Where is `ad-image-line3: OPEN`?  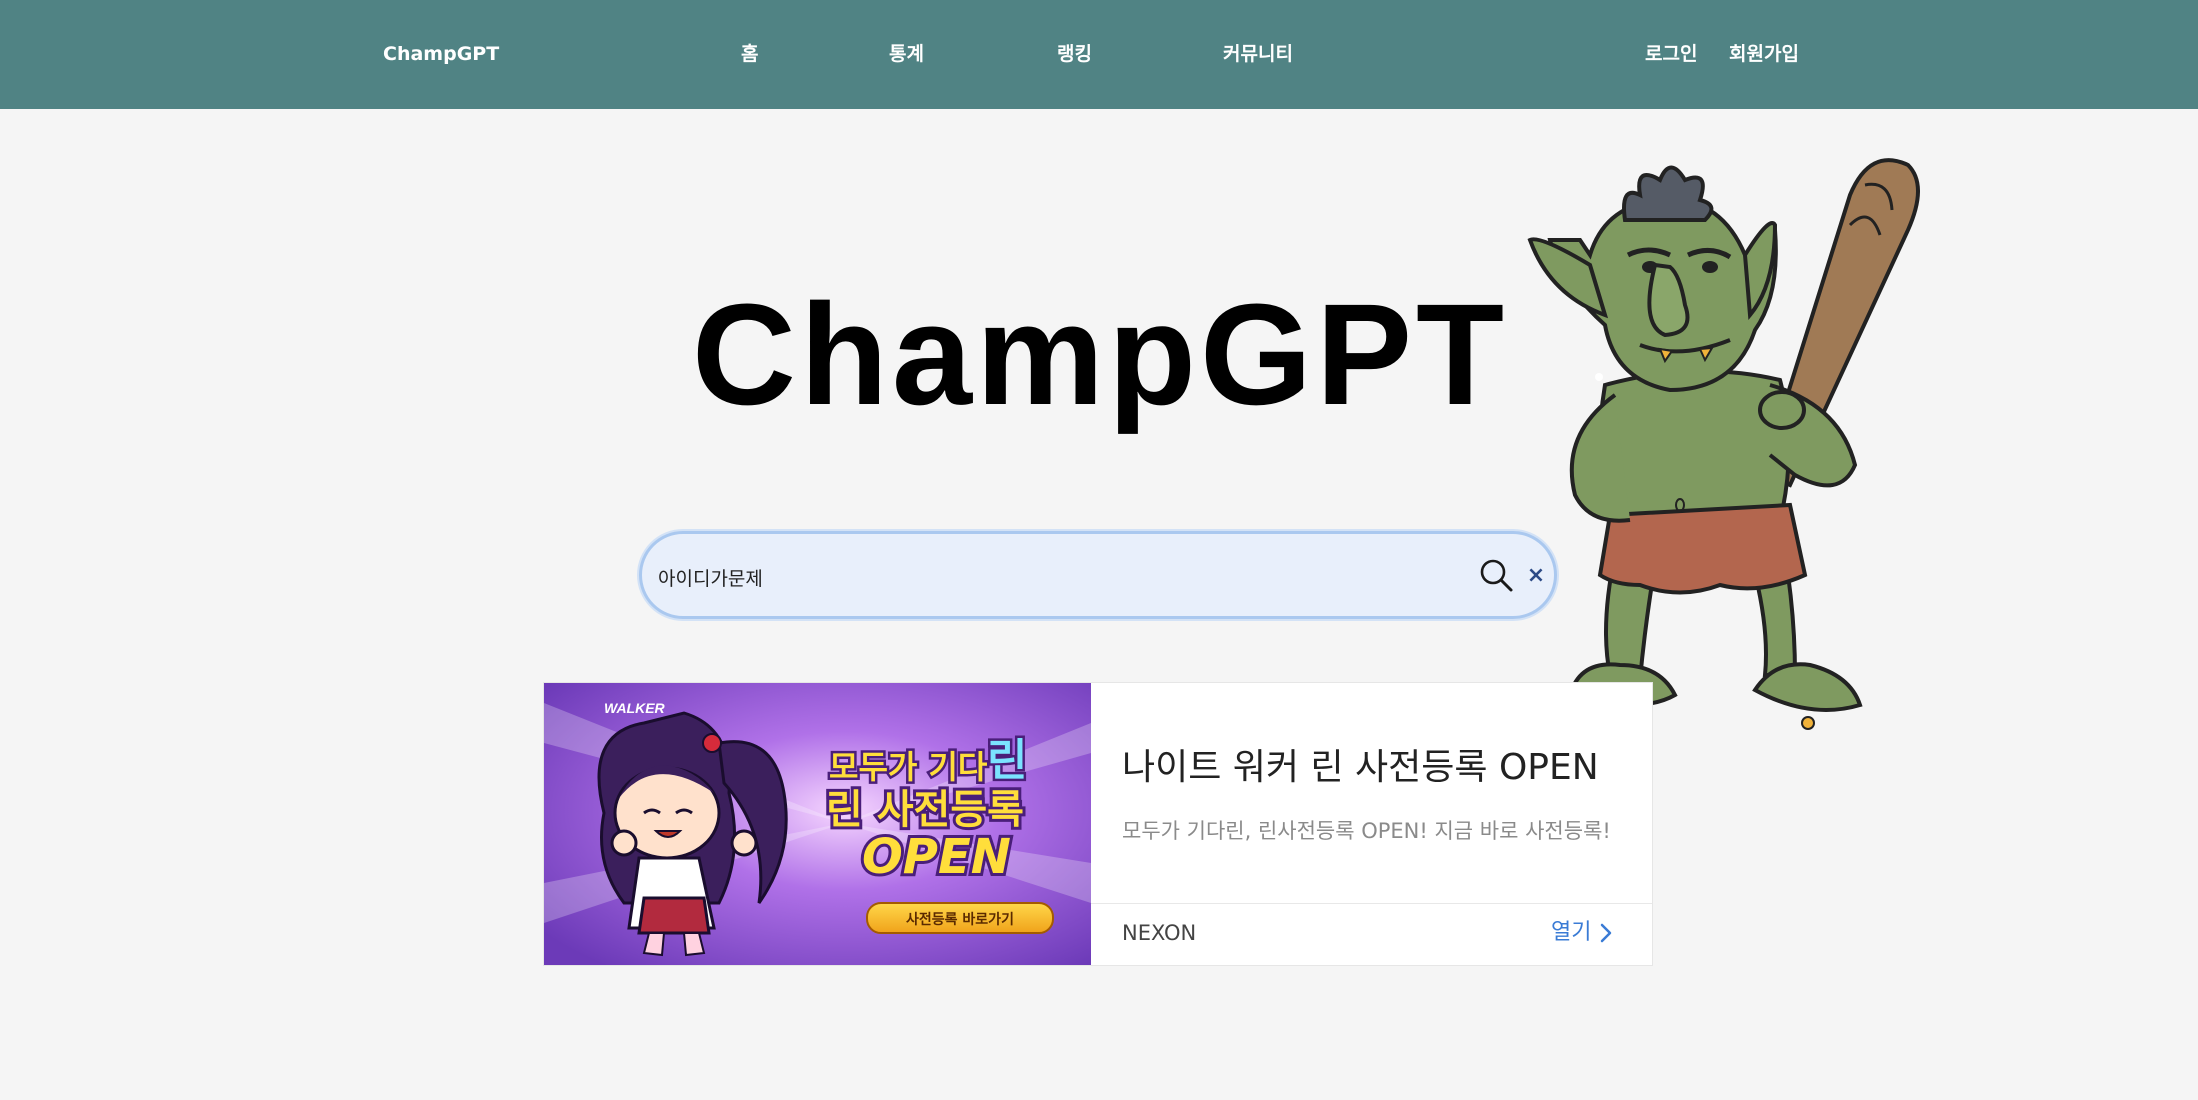 ad-image-line3: OPEN is located at coordinates (936, 857).